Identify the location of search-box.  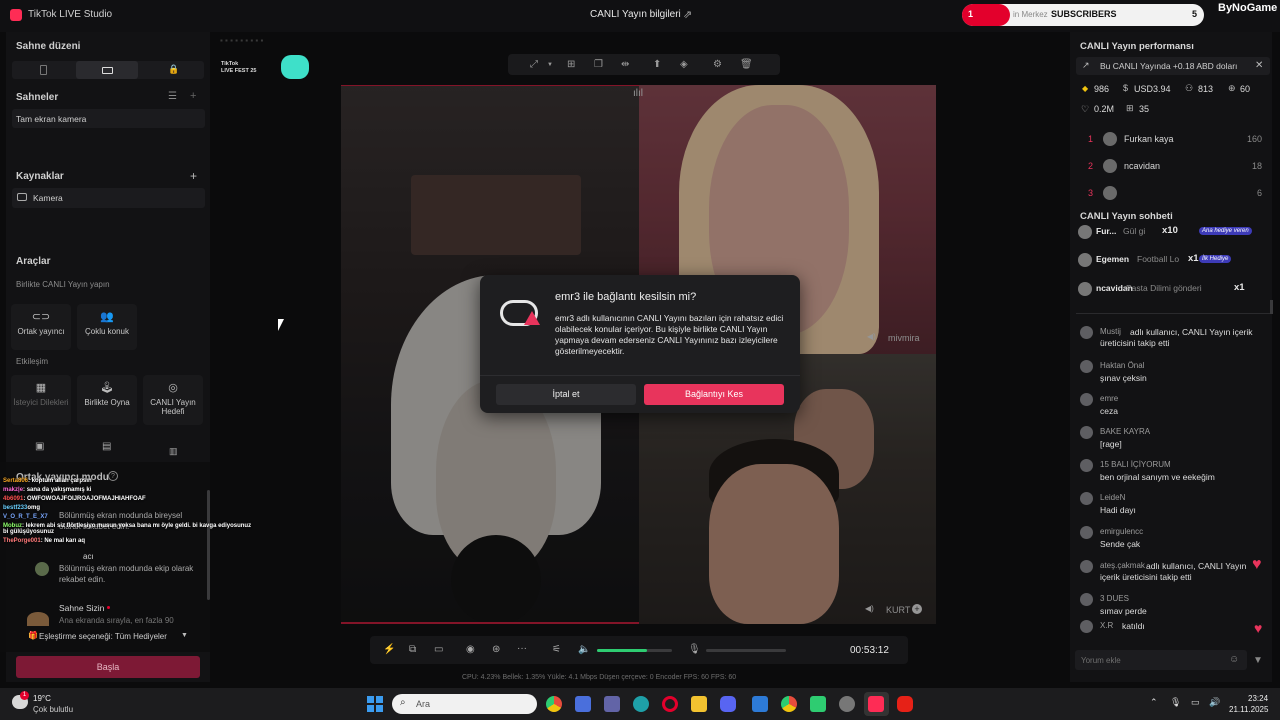
(464, 704).